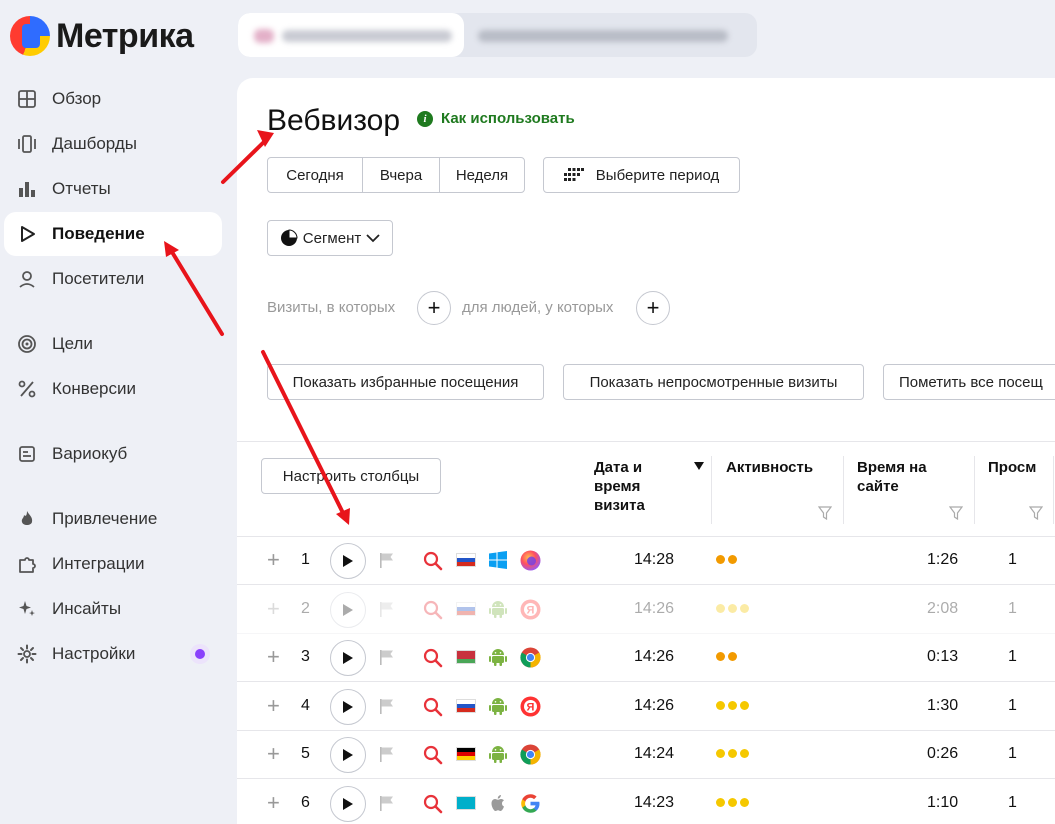  I want to click on flame-icon, so click(27, 519).